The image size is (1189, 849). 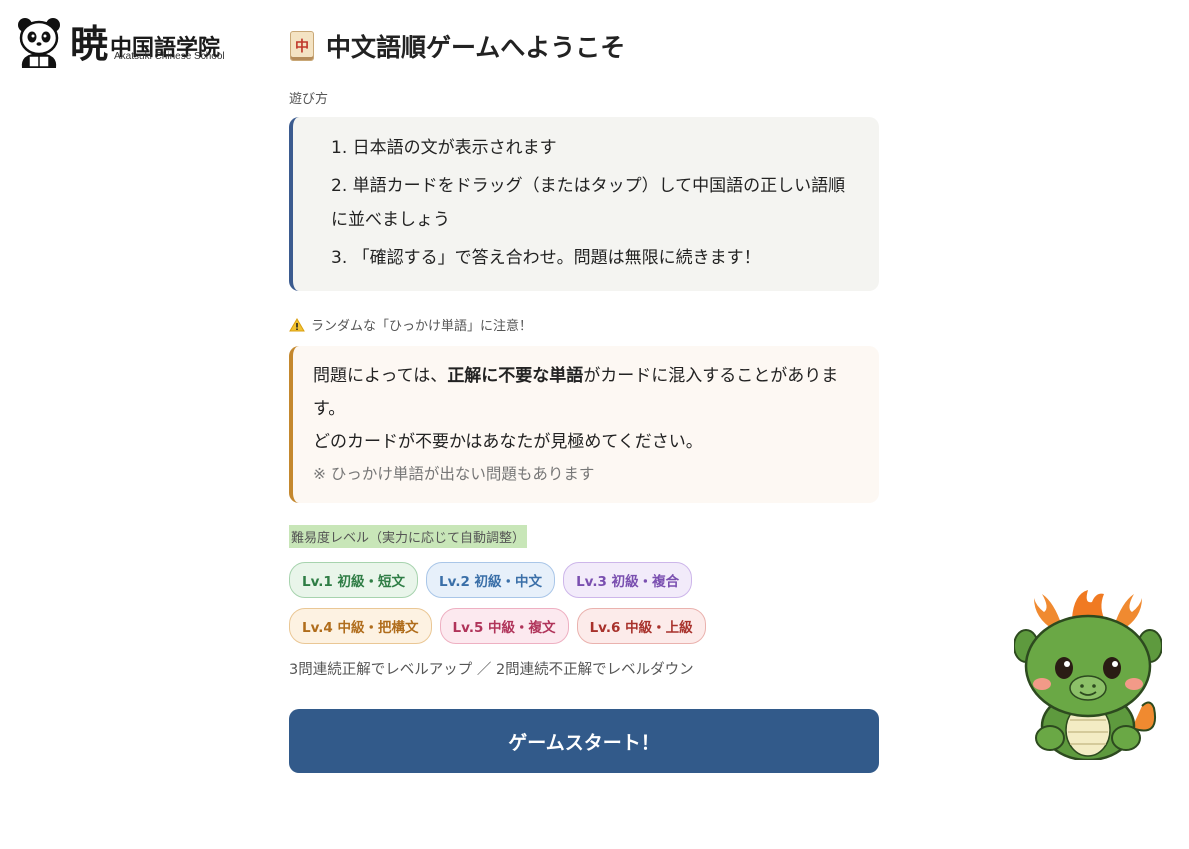 What do you see at coordinates (408, 536) in the screenshot?
I see `level-label: 難易度レベル（実力に応じて自動調整）` at bounding box center [408, 536].